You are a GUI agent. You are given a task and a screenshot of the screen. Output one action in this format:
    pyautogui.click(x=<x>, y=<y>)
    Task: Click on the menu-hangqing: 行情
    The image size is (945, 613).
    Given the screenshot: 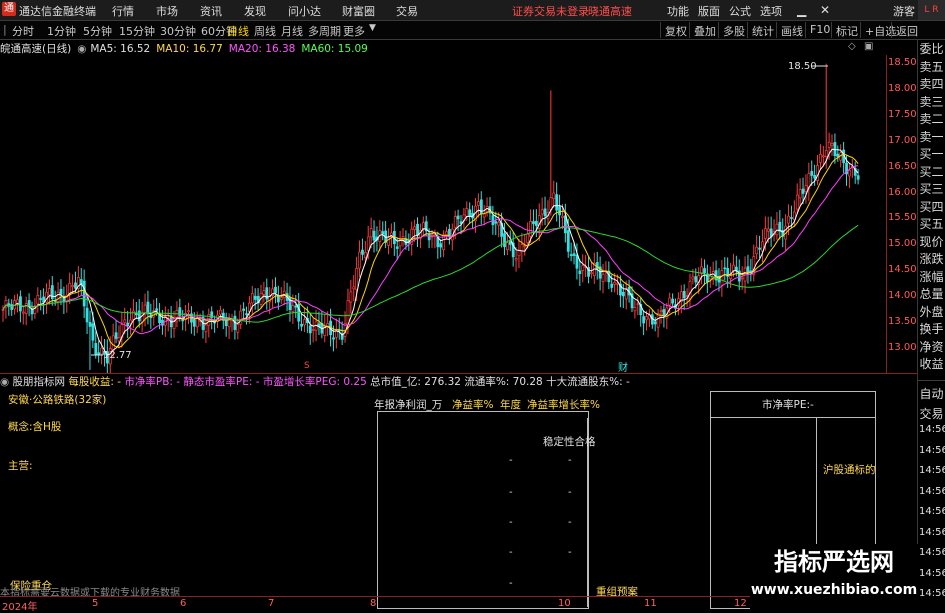 What is the action you would take?
    pyautogui.click(x=123, y=11)
    